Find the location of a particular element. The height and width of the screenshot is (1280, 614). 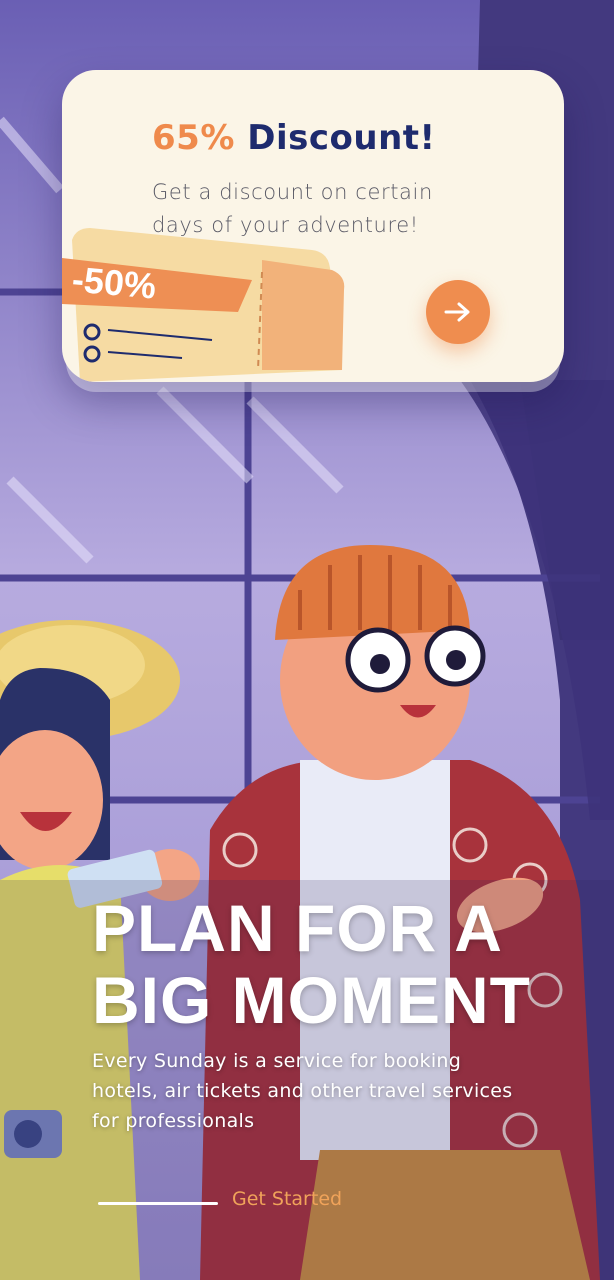

discount-next-button is located at coordinates (458, 312).